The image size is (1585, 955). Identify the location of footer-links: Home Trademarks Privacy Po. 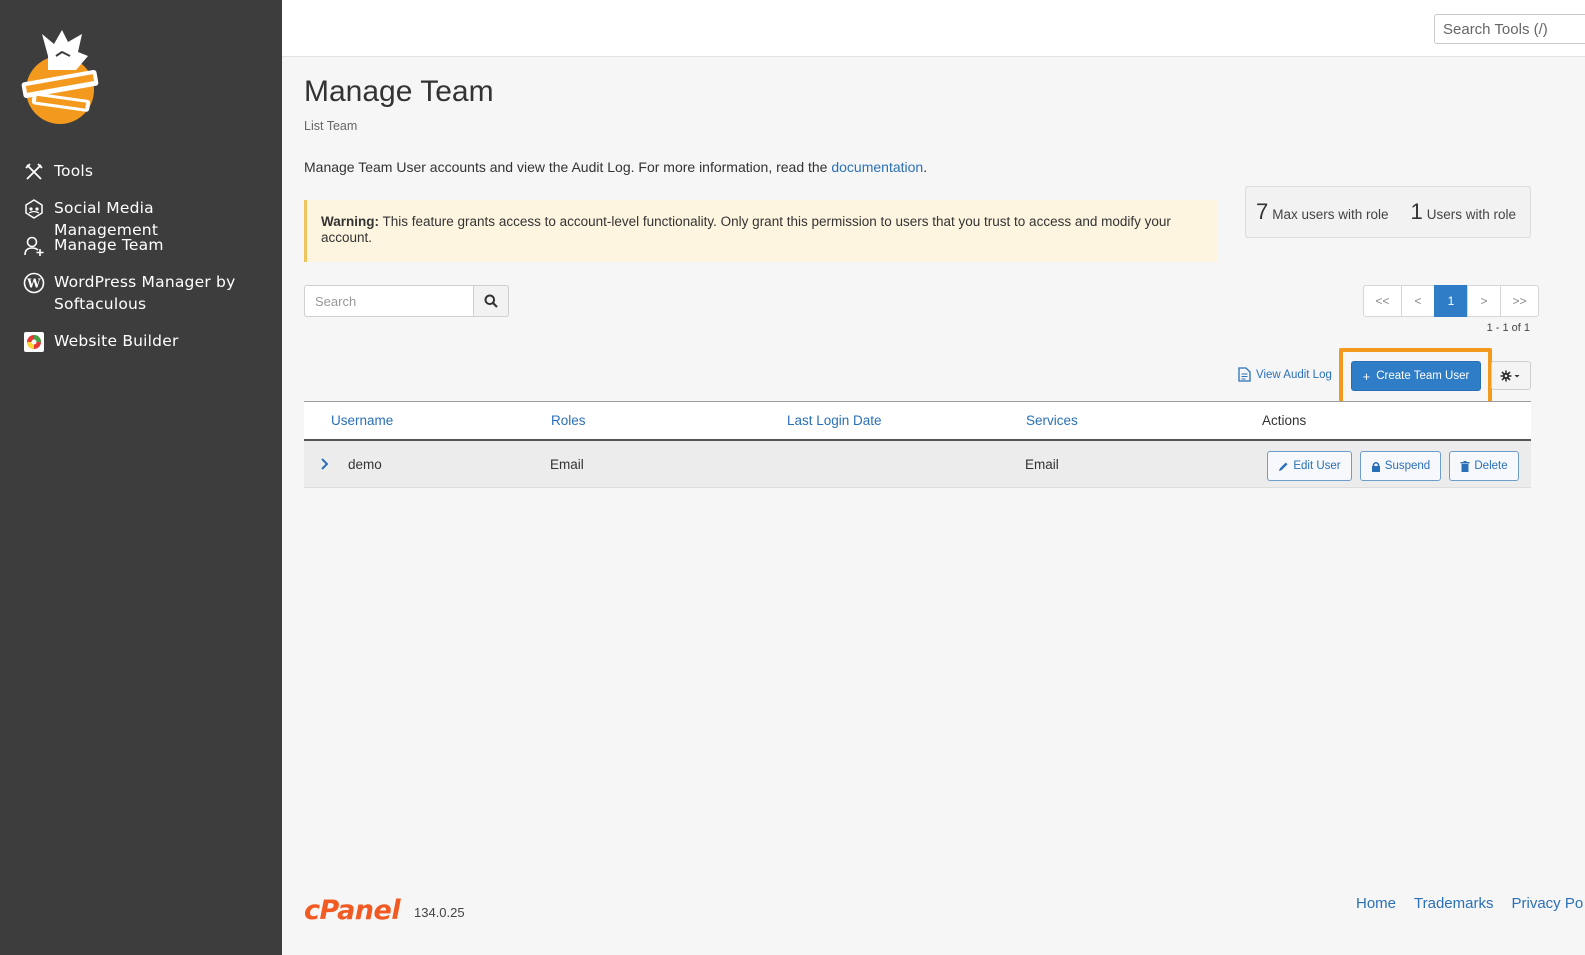
(1470, 903).